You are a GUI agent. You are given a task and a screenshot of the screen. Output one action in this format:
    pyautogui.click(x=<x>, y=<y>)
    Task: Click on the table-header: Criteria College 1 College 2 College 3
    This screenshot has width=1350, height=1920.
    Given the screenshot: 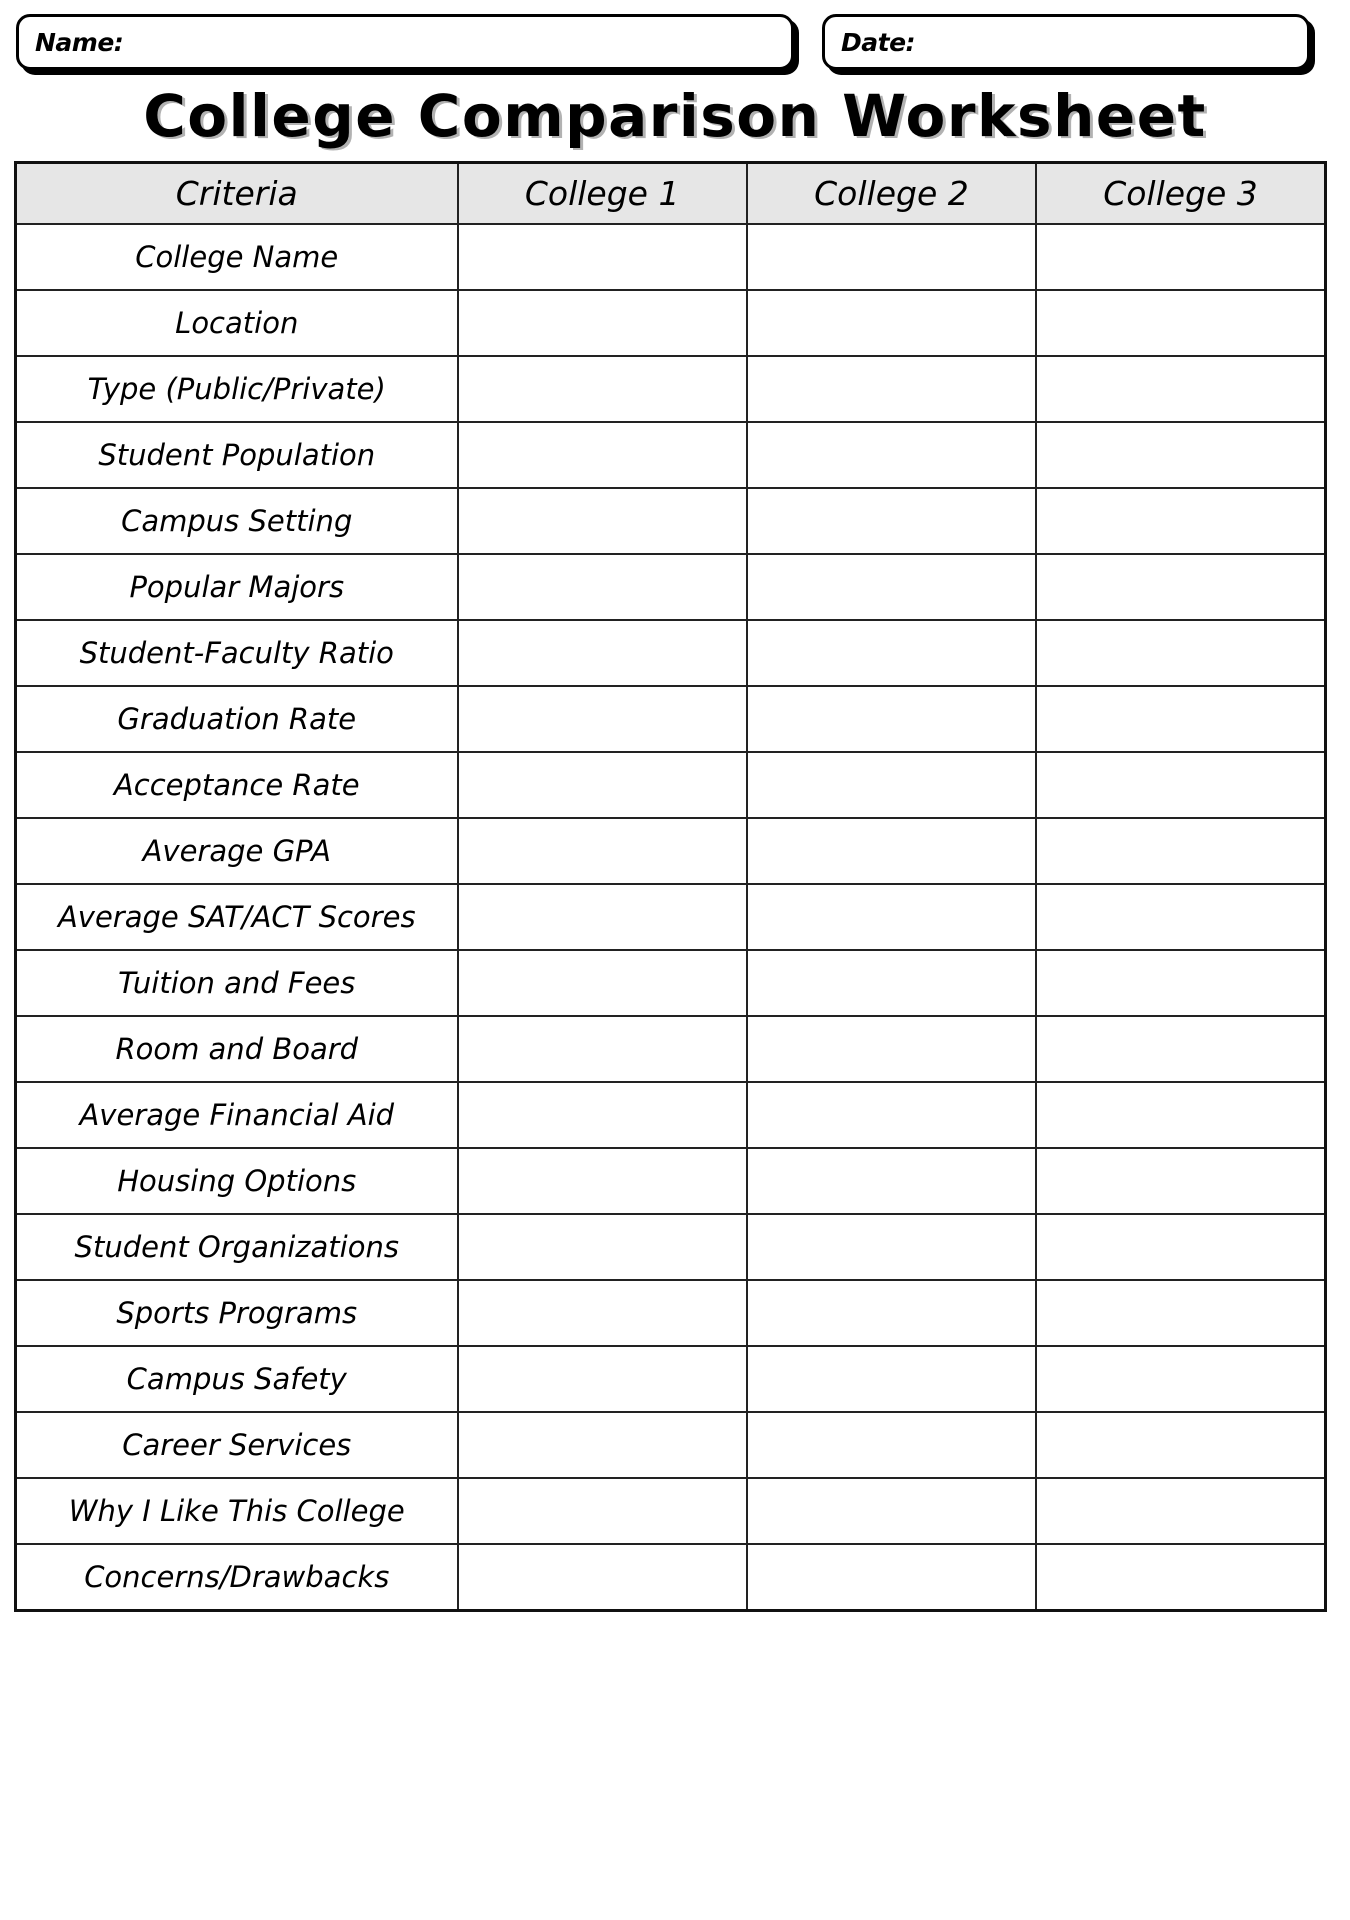 What is the action you would take?
    pyautogui.click(x=670, y=193)
    